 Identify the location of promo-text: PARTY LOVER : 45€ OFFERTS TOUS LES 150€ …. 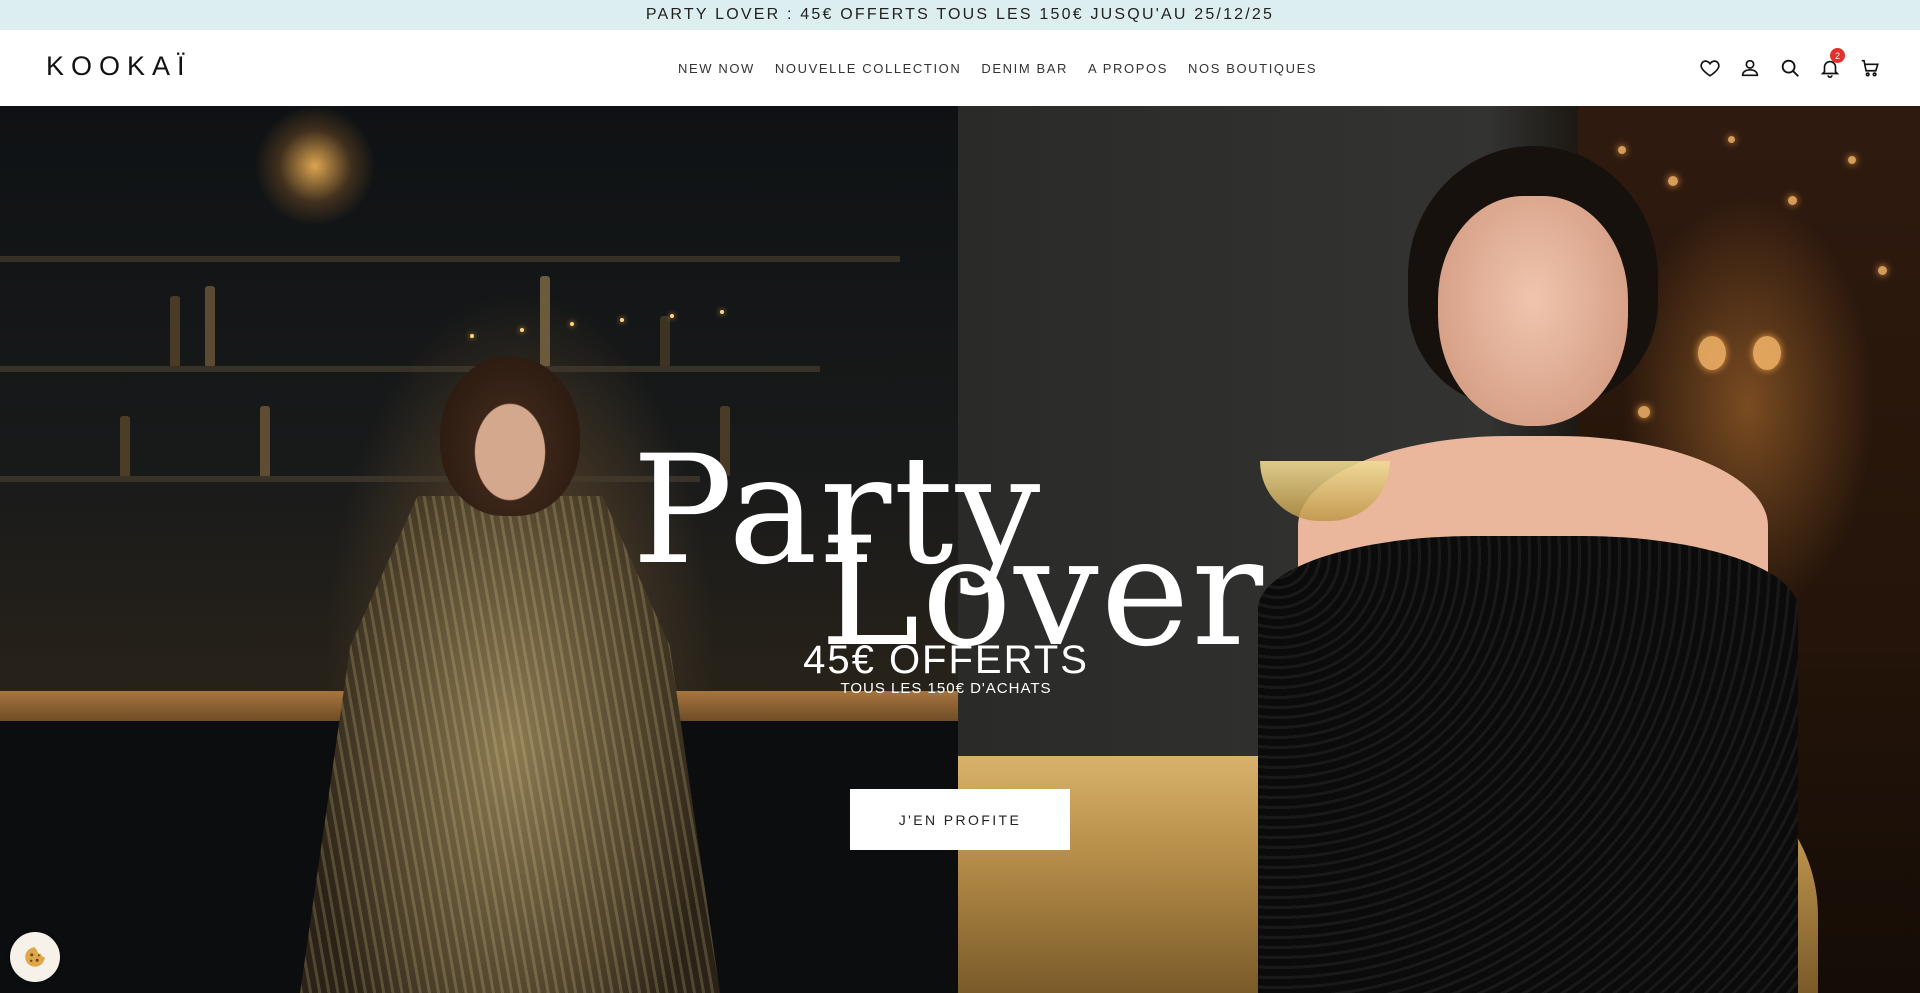
(960, 14).